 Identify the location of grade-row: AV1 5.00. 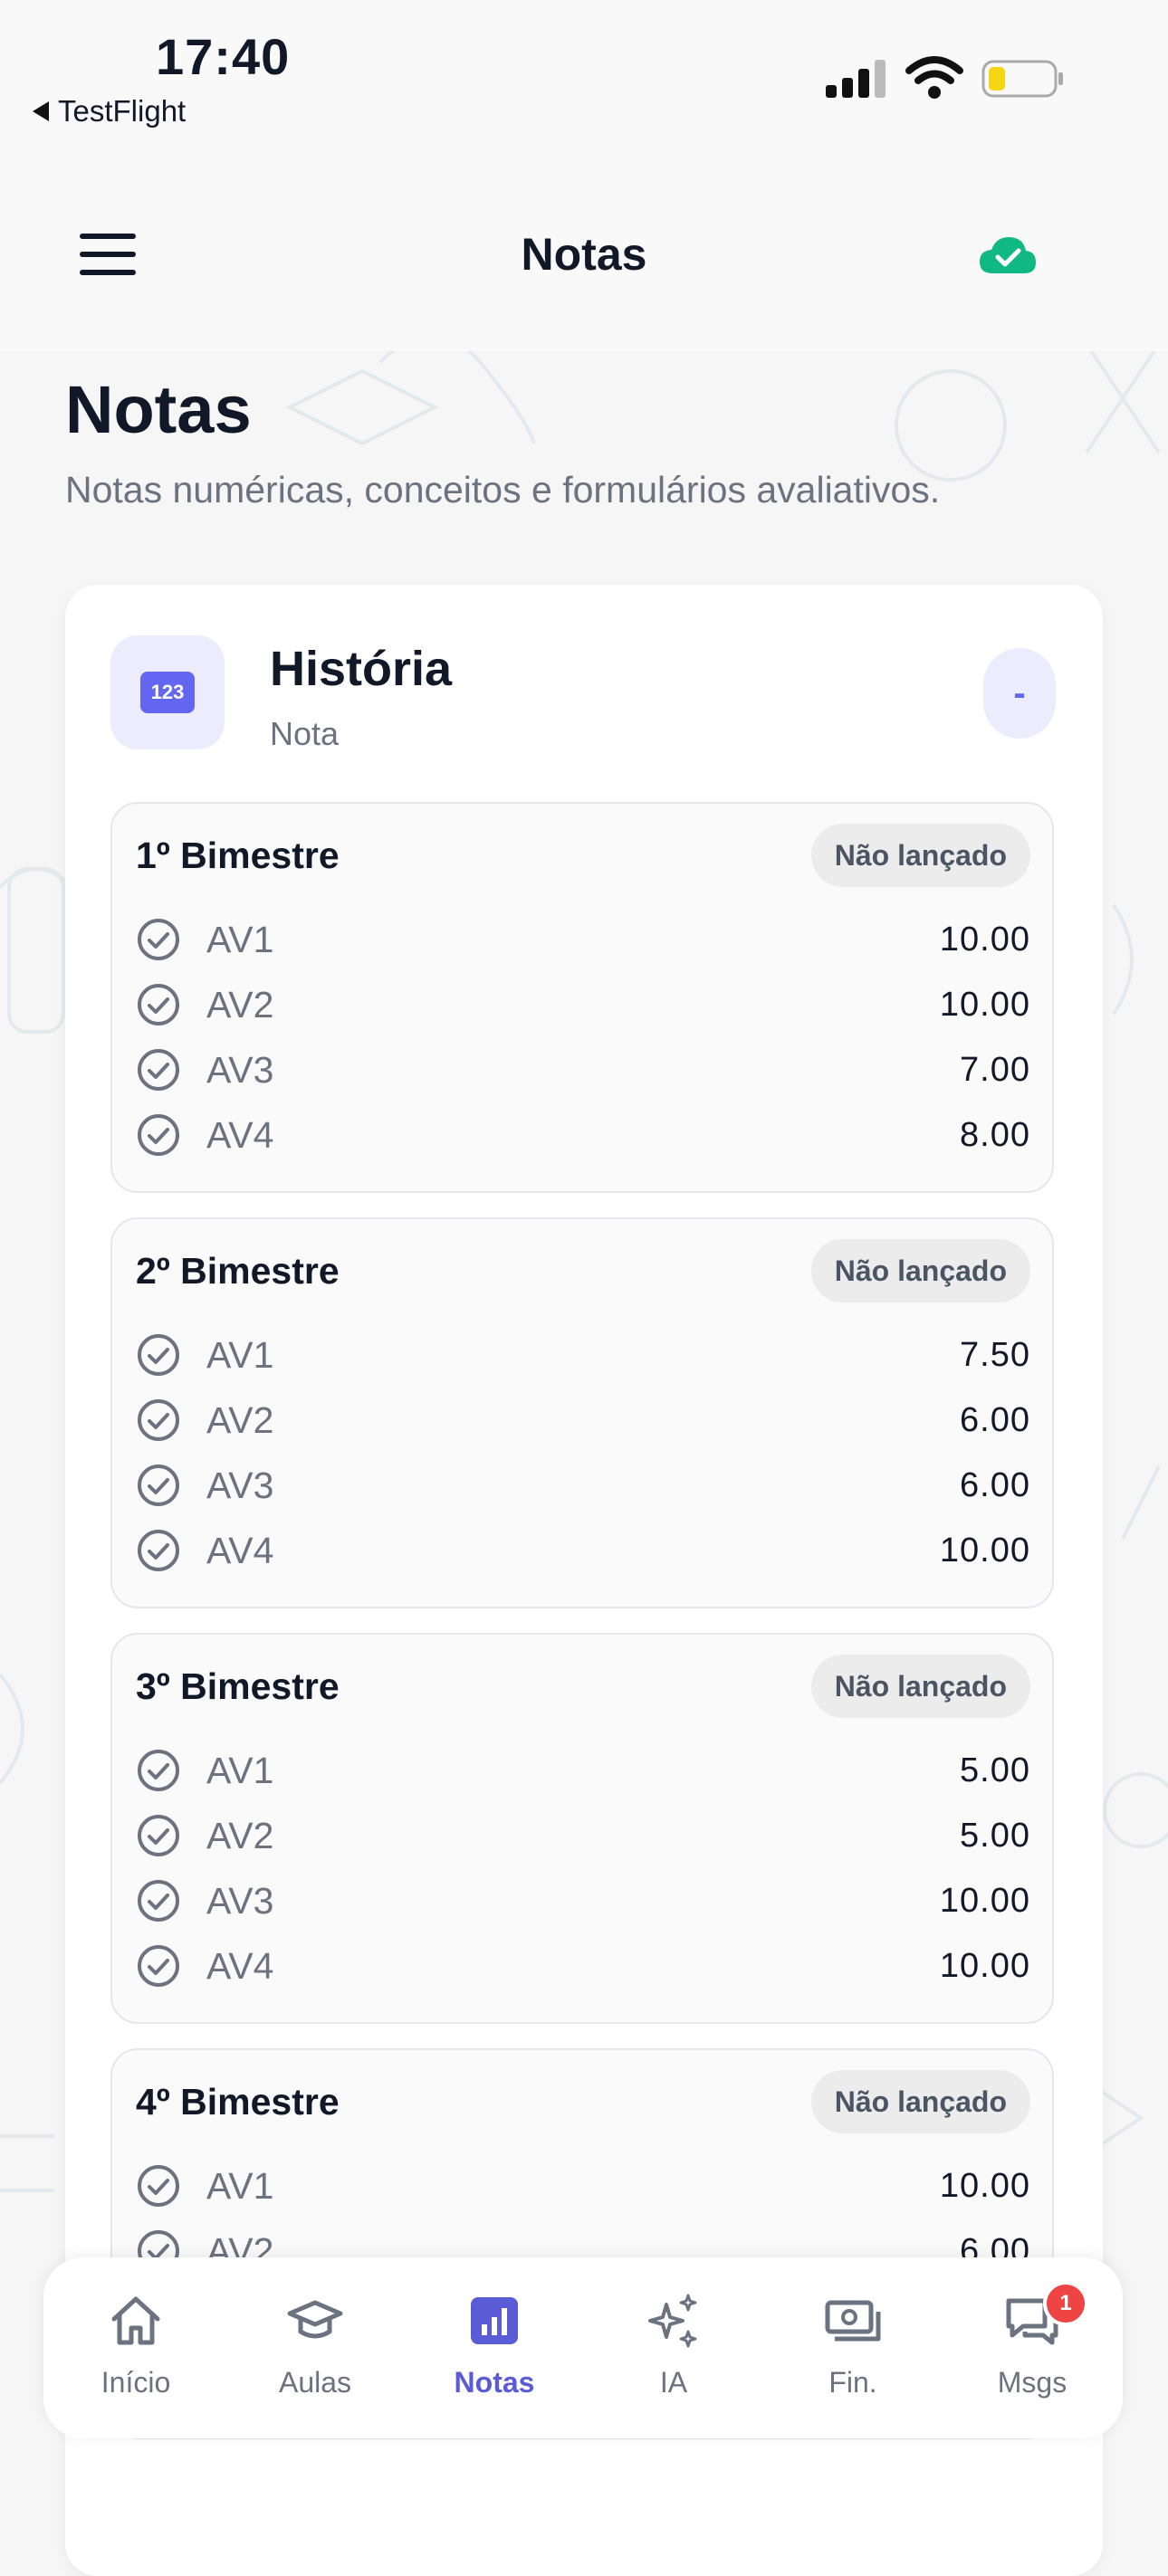
(583, 1771).